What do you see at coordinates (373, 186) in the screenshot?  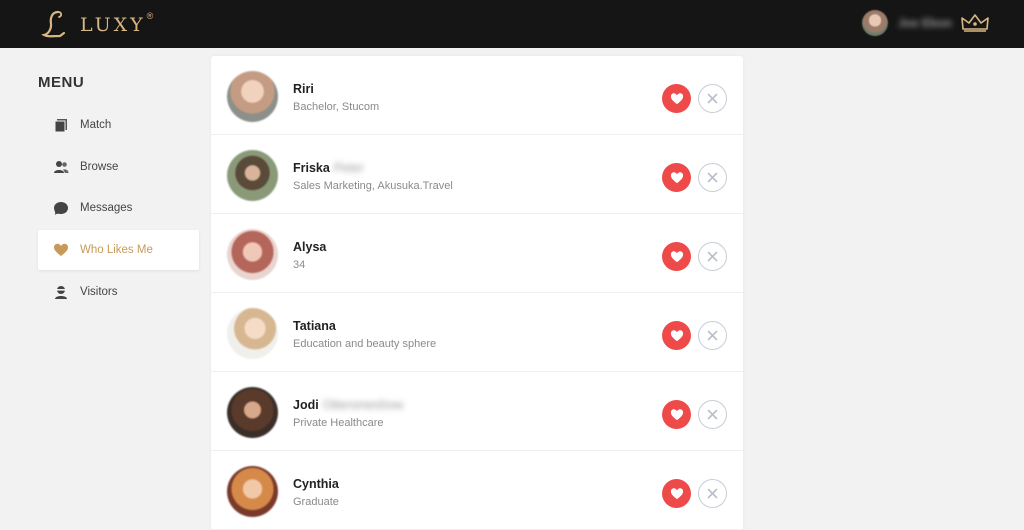 I see `profile-detail: Sales Marketing, Akusuka.Travel` at bounding box center [373, 186].